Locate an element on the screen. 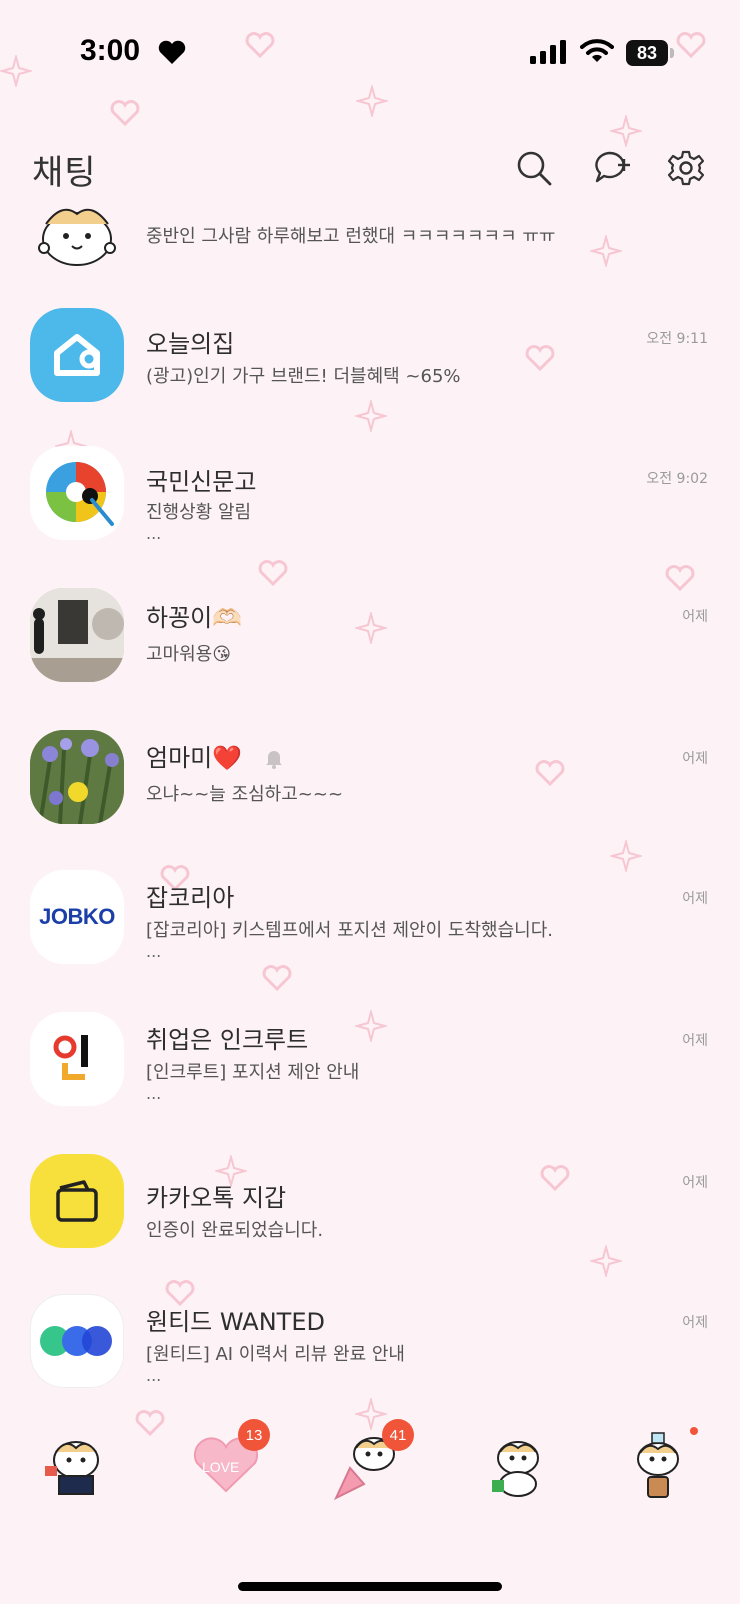 This screenshot has height=1604, width=740. hamster-icon is located at coordinates (77, 237).